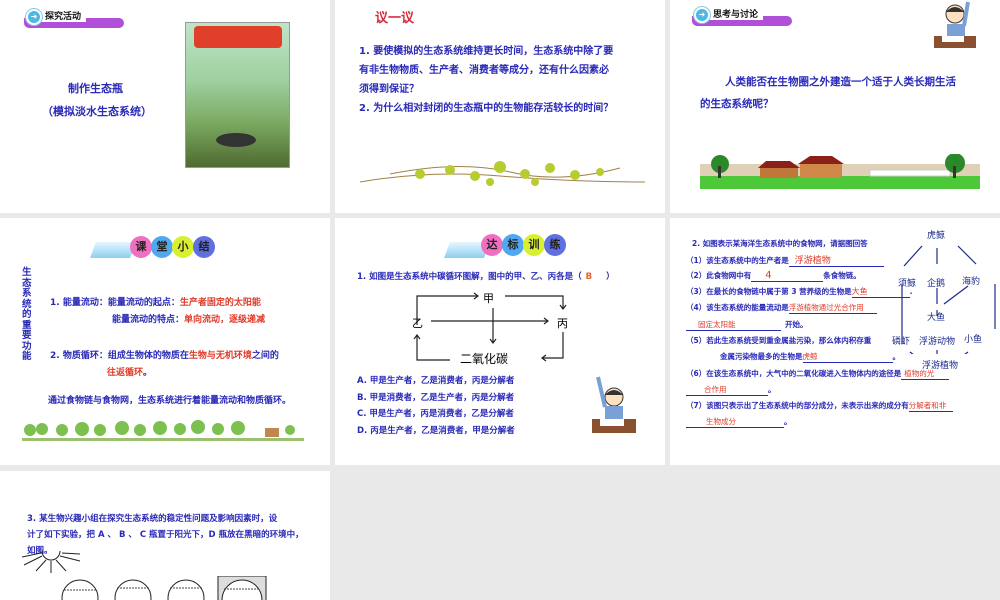  Describe the element at coordinates (484, 359) in the screenshot. I see `node-co2: 二氧化碳` at that location.